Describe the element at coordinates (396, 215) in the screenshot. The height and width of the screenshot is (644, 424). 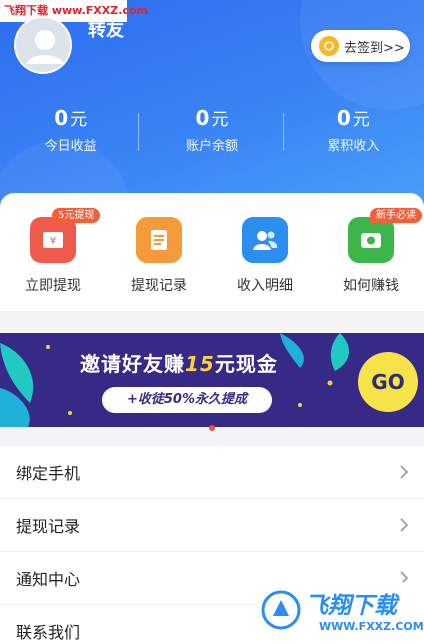
I see `badge-how-to-earn: 新手必读` at that location.